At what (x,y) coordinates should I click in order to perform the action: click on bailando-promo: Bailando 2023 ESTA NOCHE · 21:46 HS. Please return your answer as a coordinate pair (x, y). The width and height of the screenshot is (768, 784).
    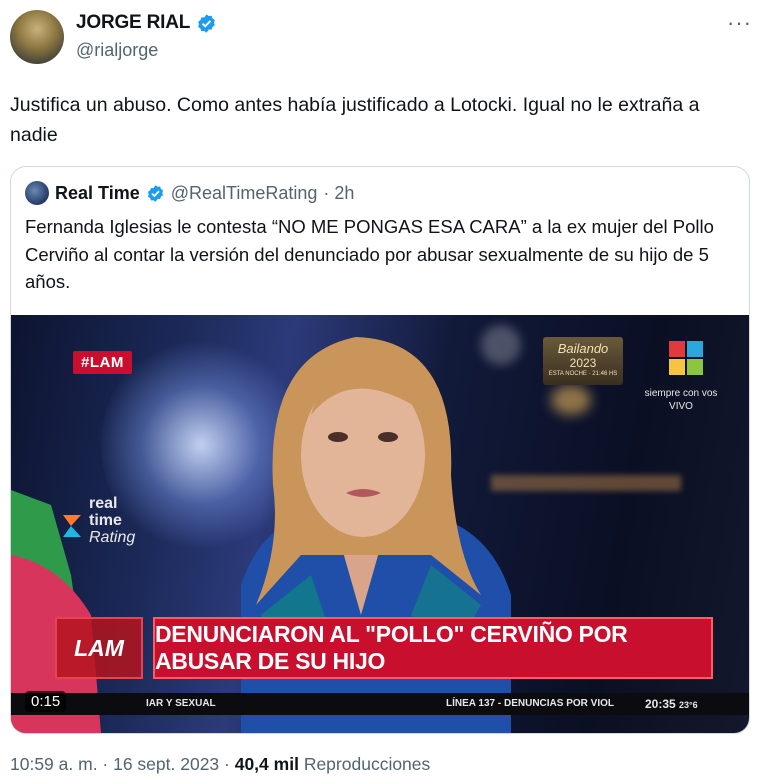
    Looking at the image, I should click on (583, 361).